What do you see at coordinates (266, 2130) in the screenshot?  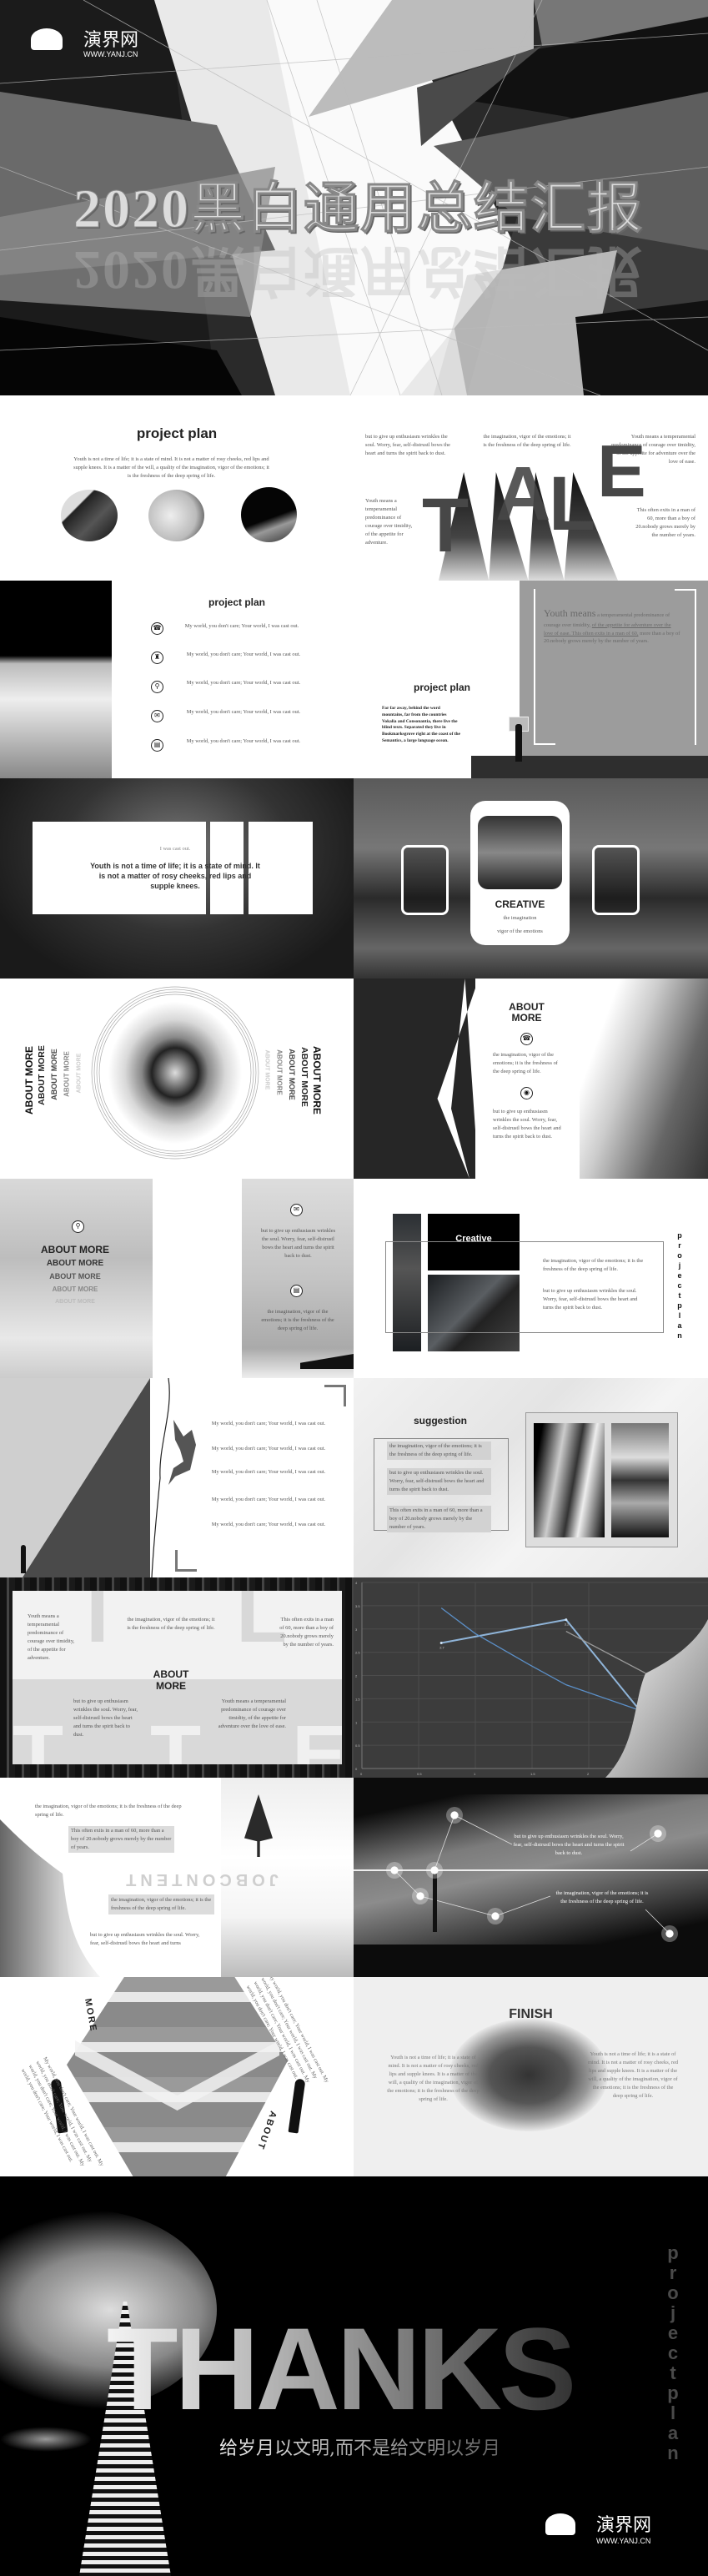 I see `rotated-word-about: ABOUT` at bounding box center [266, 2130].